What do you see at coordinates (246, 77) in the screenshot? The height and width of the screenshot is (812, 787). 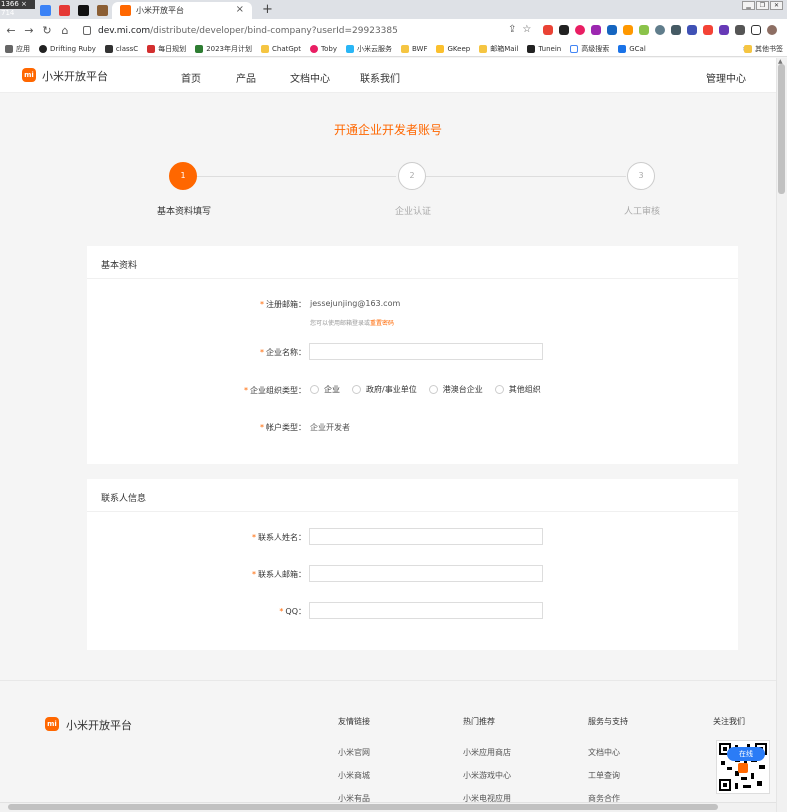 I see `nav-products: 产品` at bounding box center [246, 77].